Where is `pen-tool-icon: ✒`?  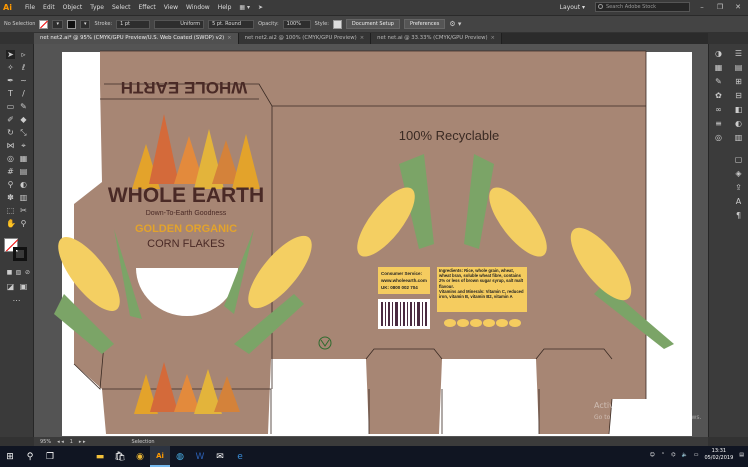 pen-tool-icon: ✒ is located at coordinates (10, 80).